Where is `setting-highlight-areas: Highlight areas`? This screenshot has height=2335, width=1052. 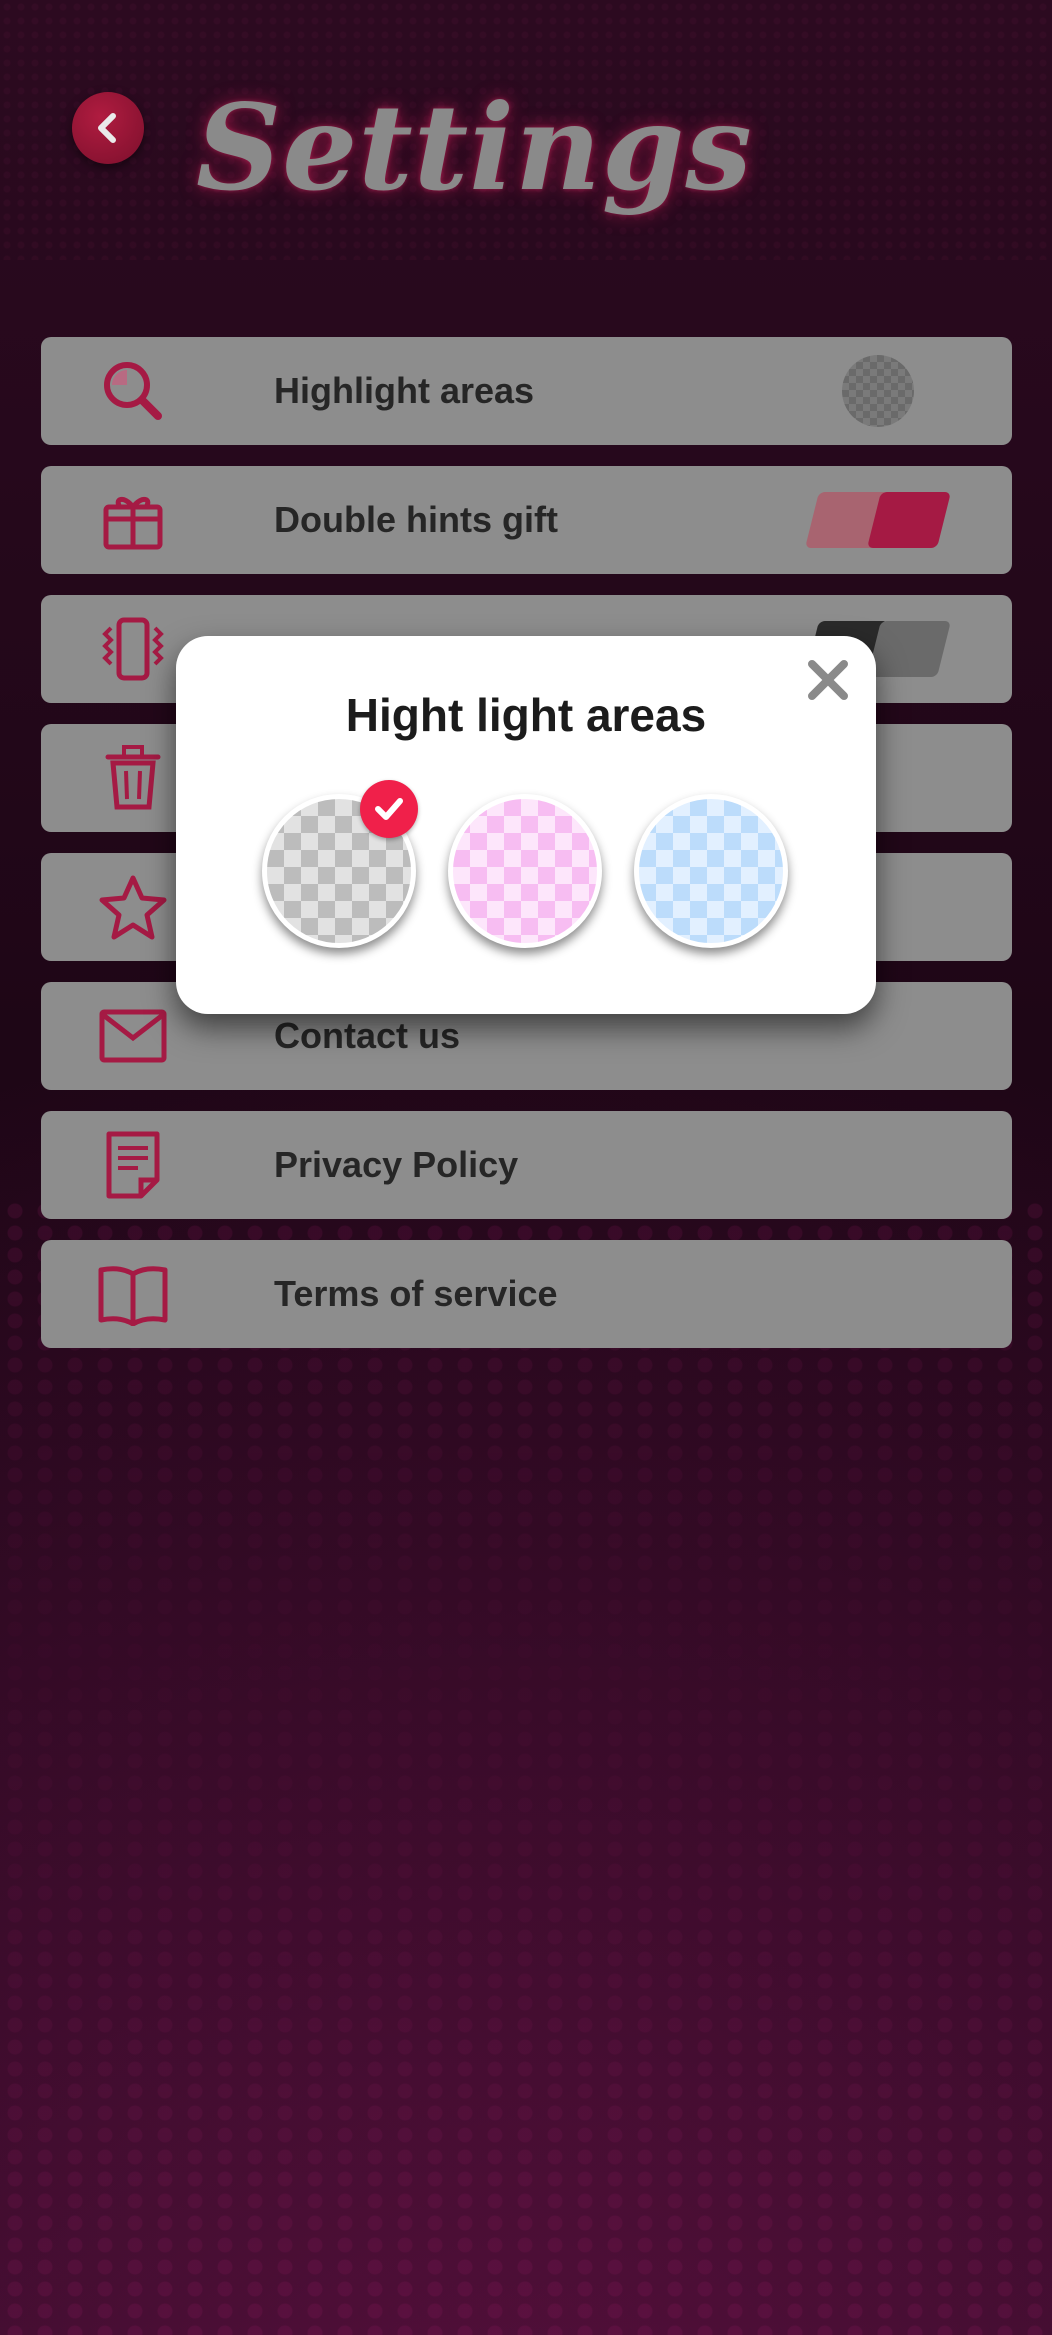
setting-highlight-areas: Highlight areas is located at coordinates (526, 391).